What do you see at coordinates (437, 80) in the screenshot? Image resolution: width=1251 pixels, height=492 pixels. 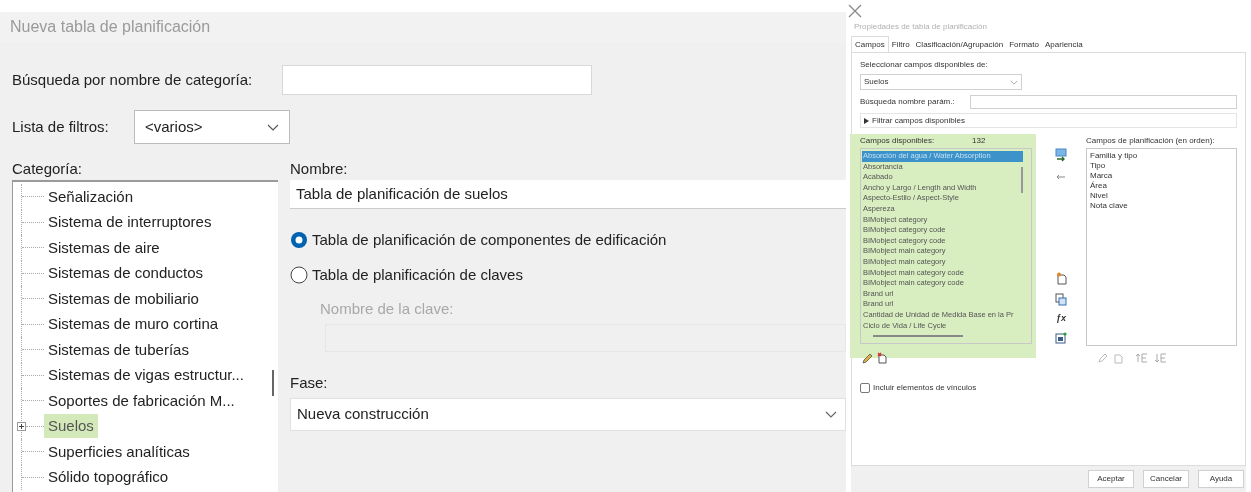 I see `category-search-field` at bounding box center [437, 80].